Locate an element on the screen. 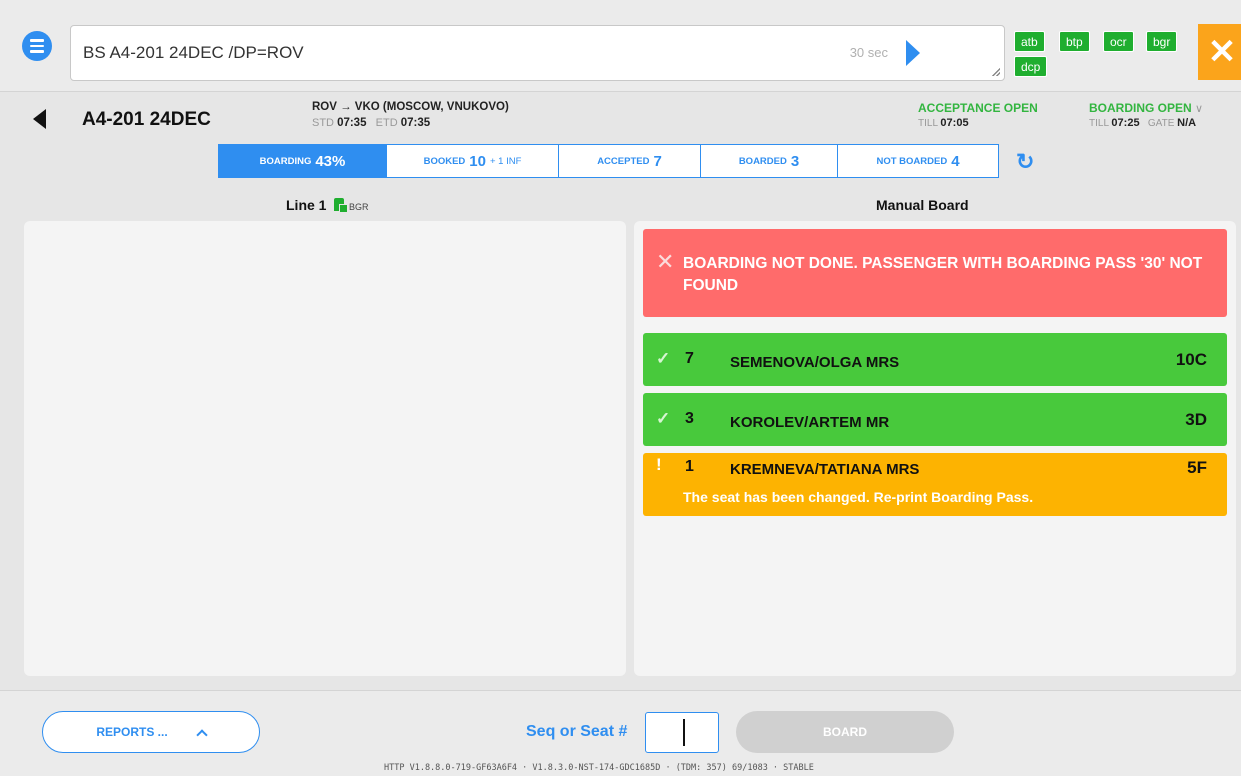  booked-infant: + 1 INF is located at coordinates (505, 161).